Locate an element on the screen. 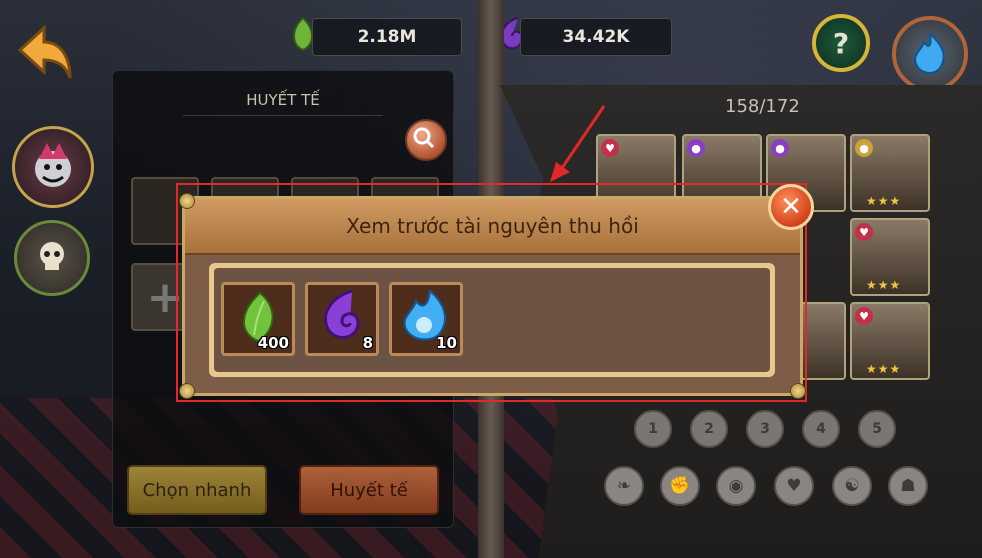  star-filter-label: 4 is located at coordinates (821, 429).